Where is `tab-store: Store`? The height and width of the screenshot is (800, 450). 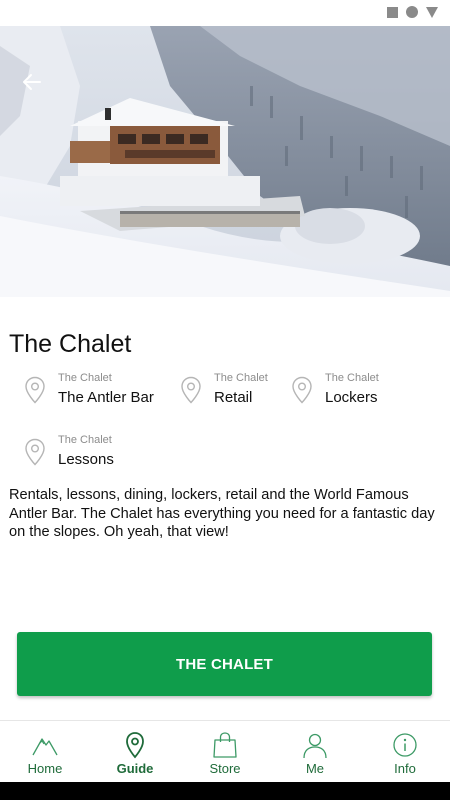 tab-store: Store is located at coordinates (225, 752).